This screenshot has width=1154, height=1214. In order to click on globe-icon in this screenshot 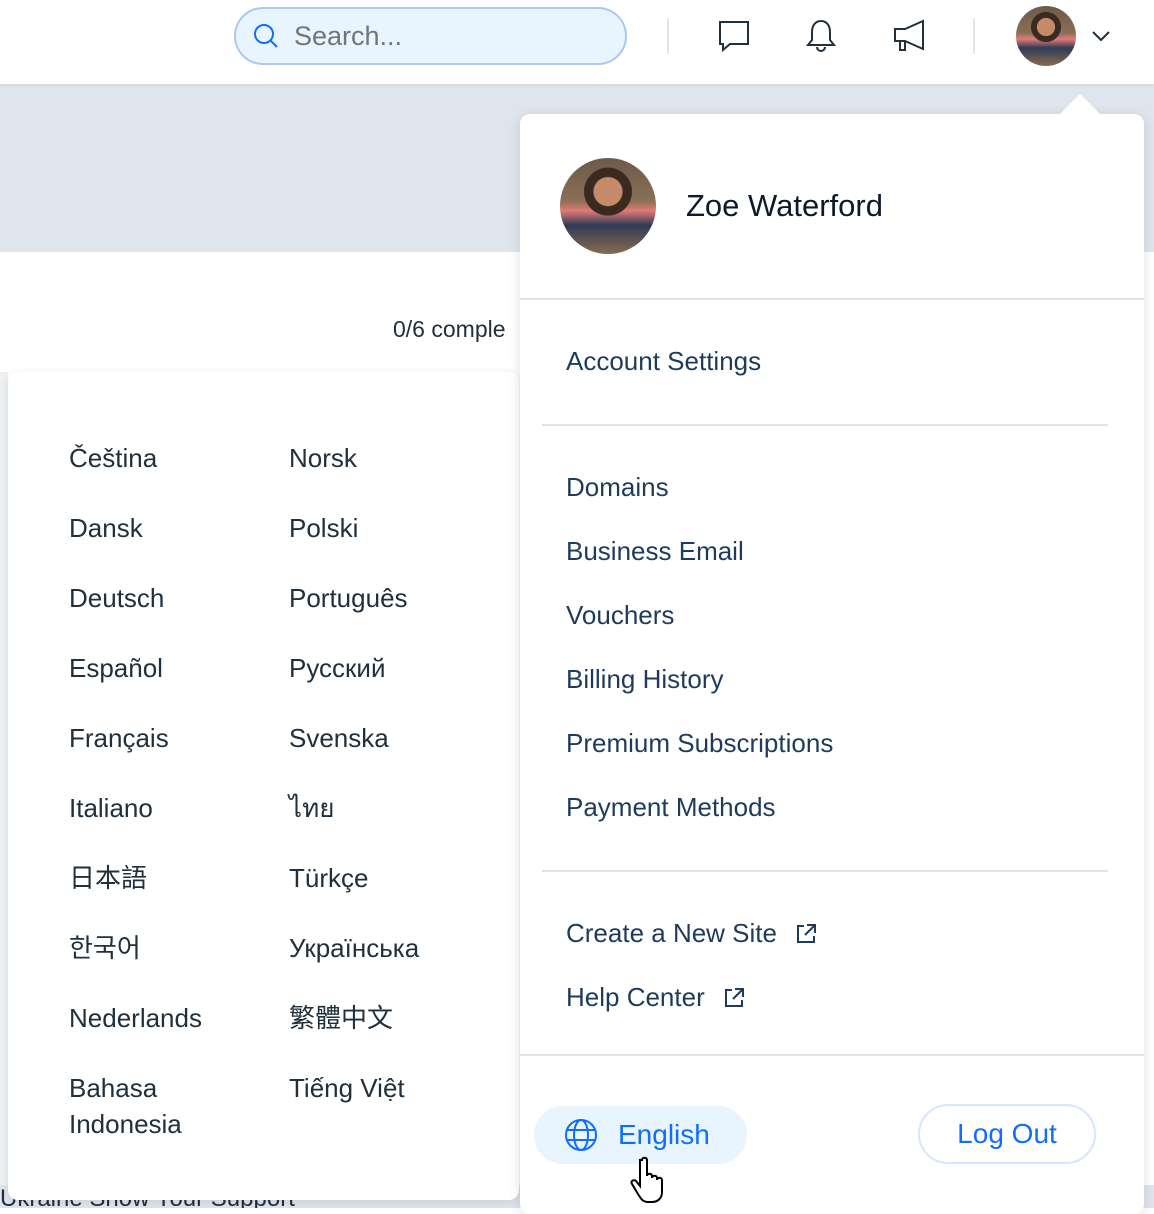, I will do `click(581, 1135)`.